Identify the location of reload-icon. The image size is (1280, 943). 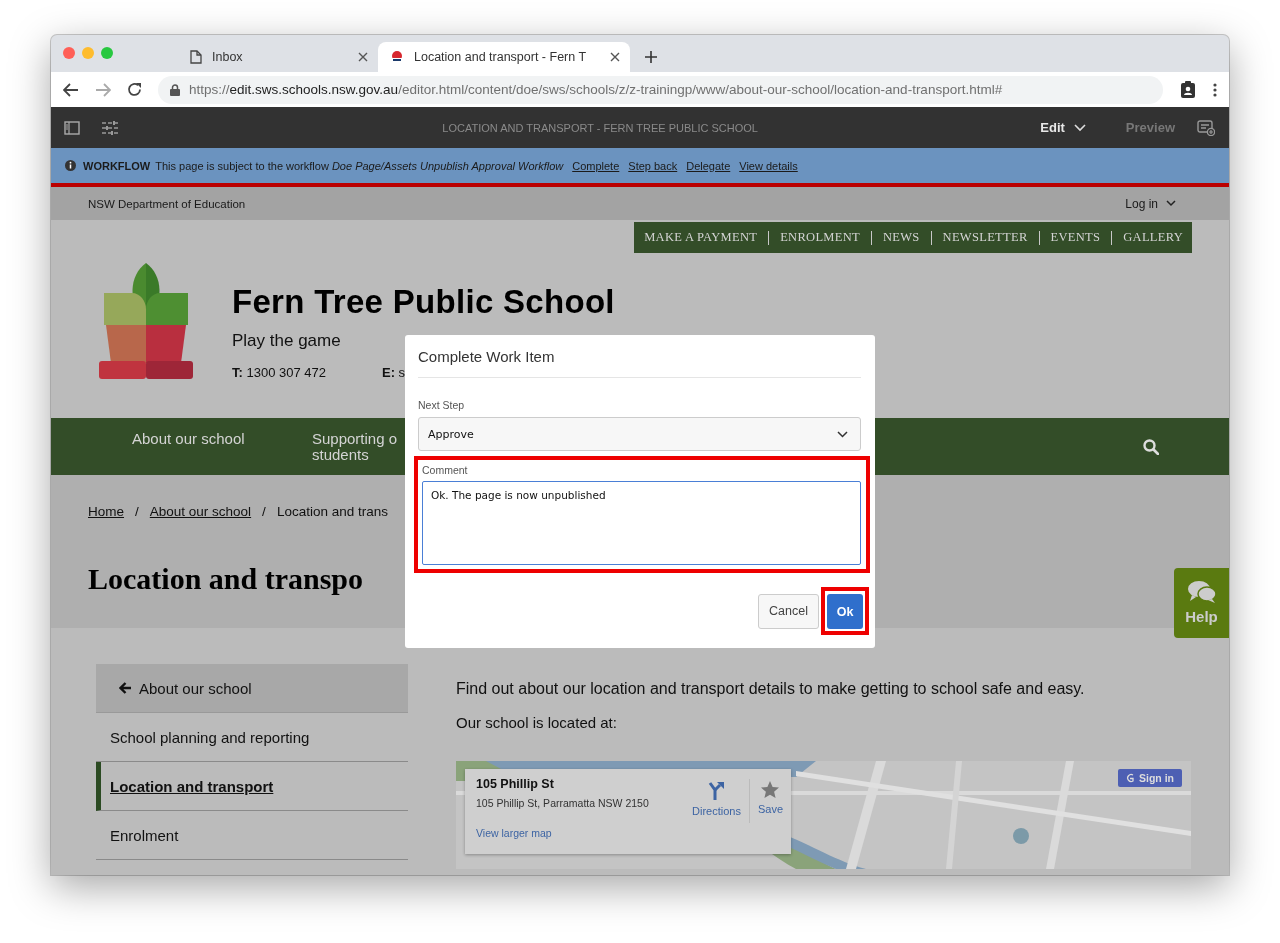
(134, 89).